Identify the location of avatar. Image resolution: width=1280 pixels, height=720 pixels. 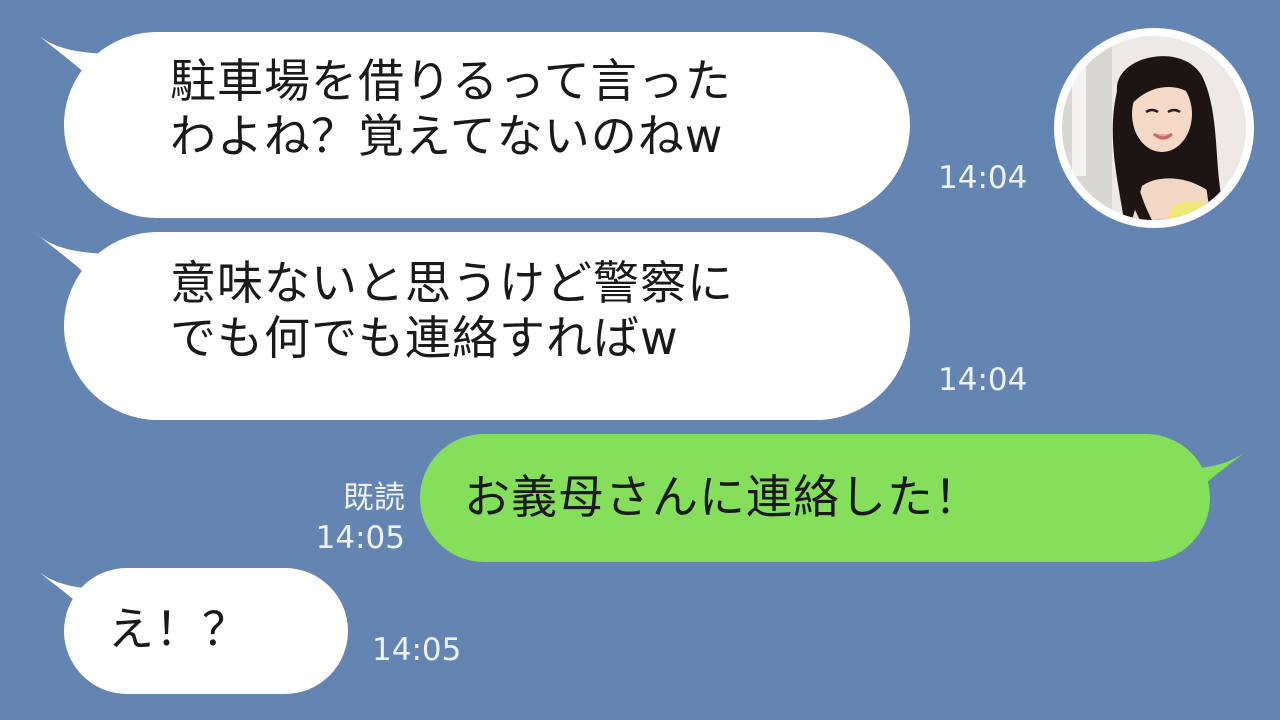
(1154, 128).